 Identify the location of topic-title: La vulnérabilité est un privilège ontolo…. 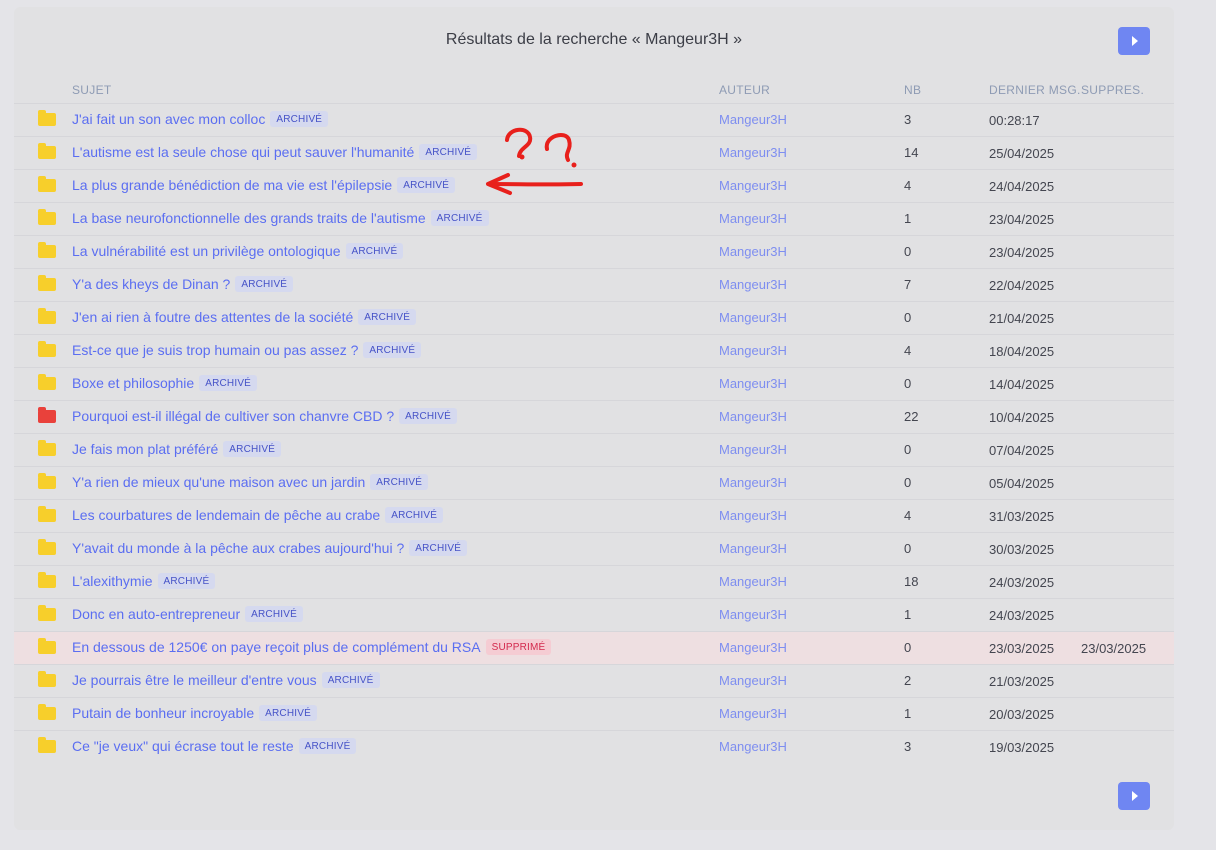
(206, 251).